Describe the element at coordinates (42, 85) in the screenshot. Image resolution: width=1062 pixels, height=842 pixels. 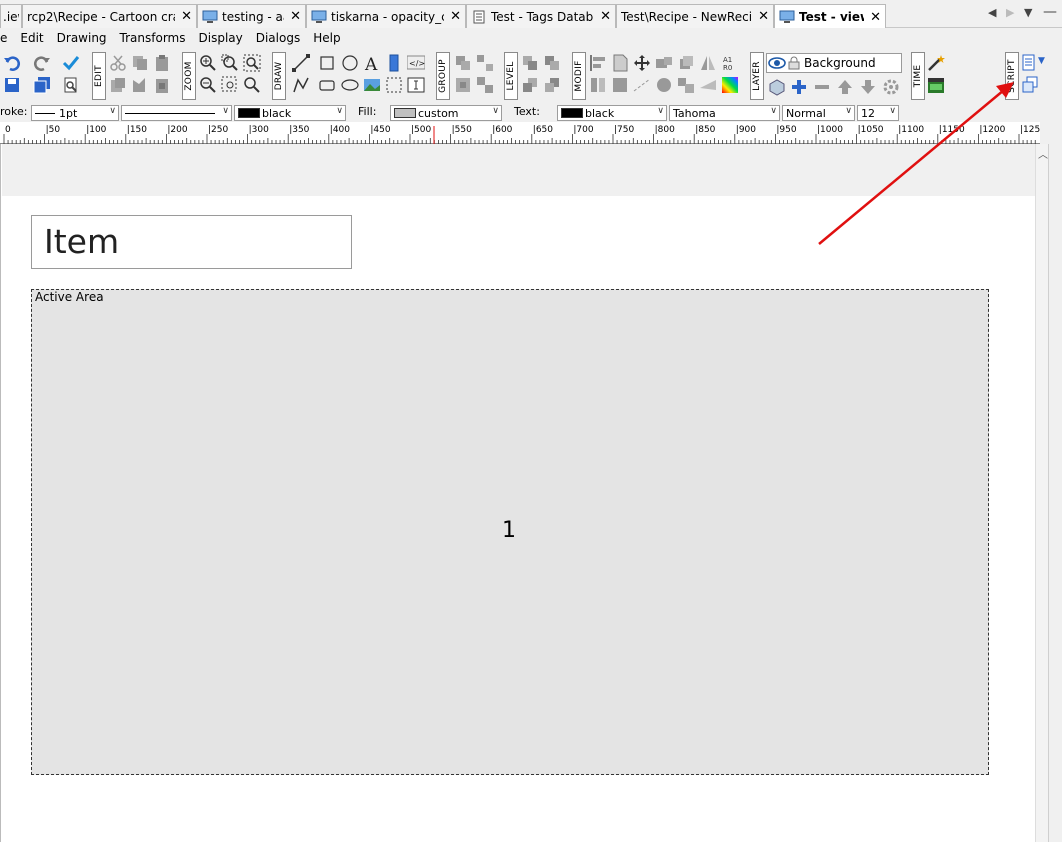
I see `save-all-icon` at that location.